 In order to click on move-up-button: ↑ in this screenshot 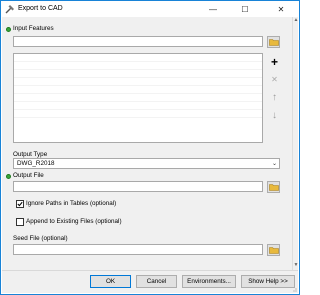, I will do `click(274, 97)`.